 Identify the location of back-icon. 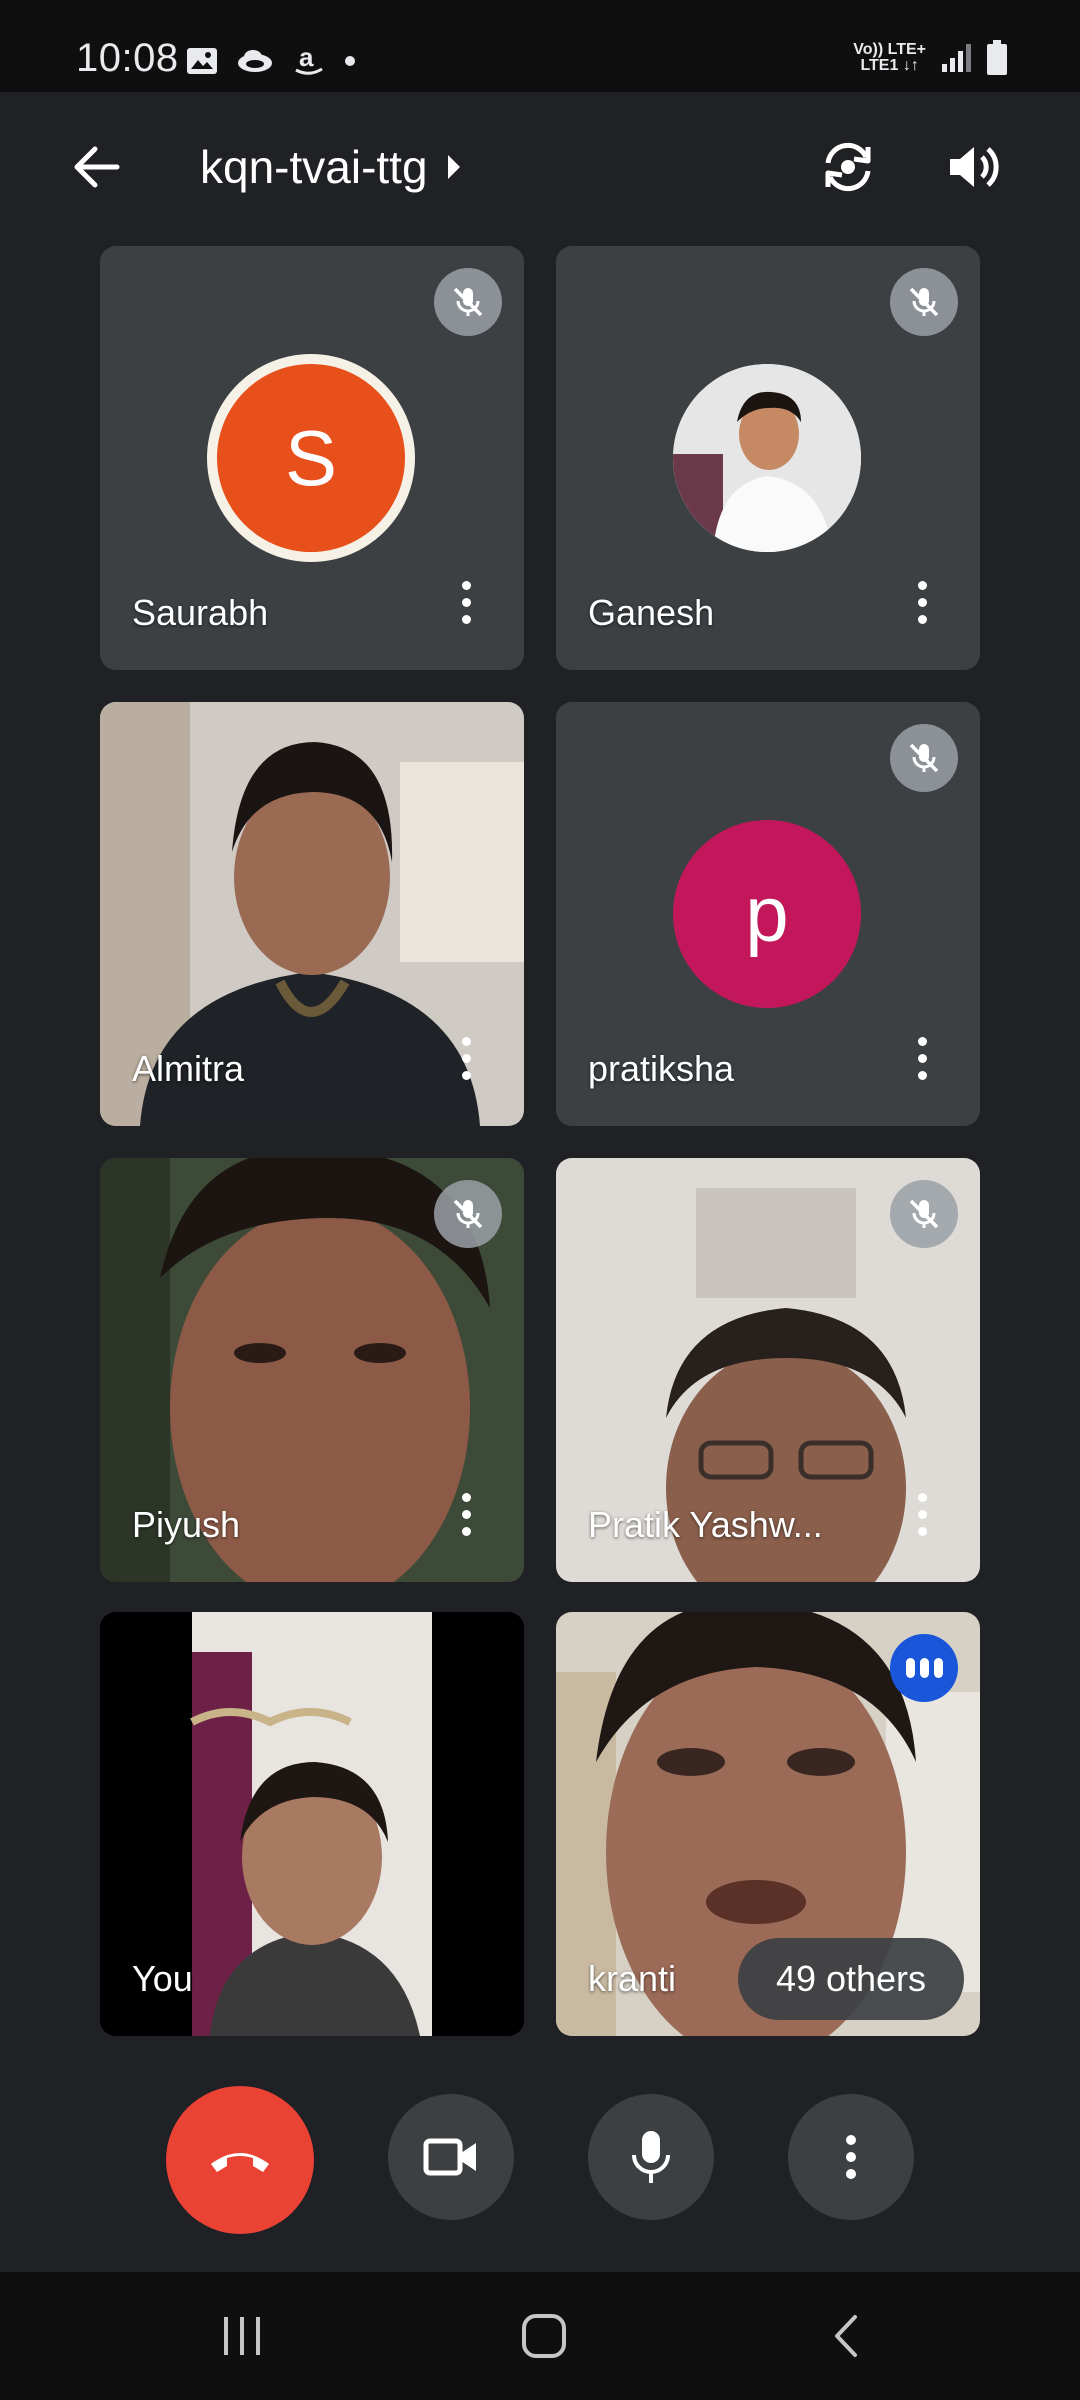
(846, 2336).